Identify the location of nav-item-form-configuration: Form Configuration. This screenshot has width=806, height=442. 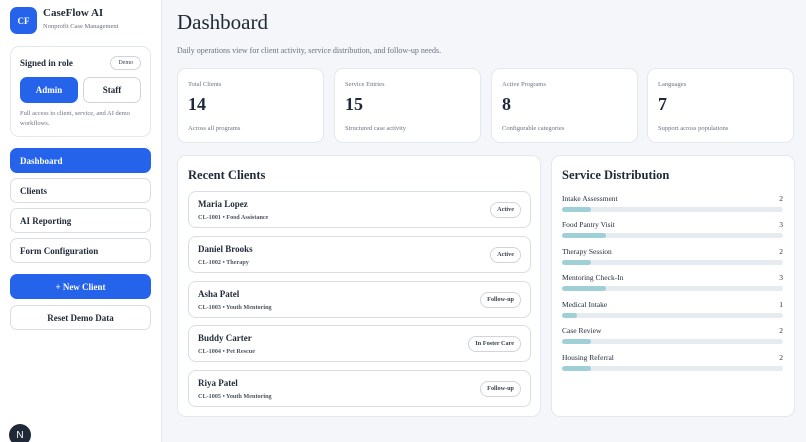
(80, 250).